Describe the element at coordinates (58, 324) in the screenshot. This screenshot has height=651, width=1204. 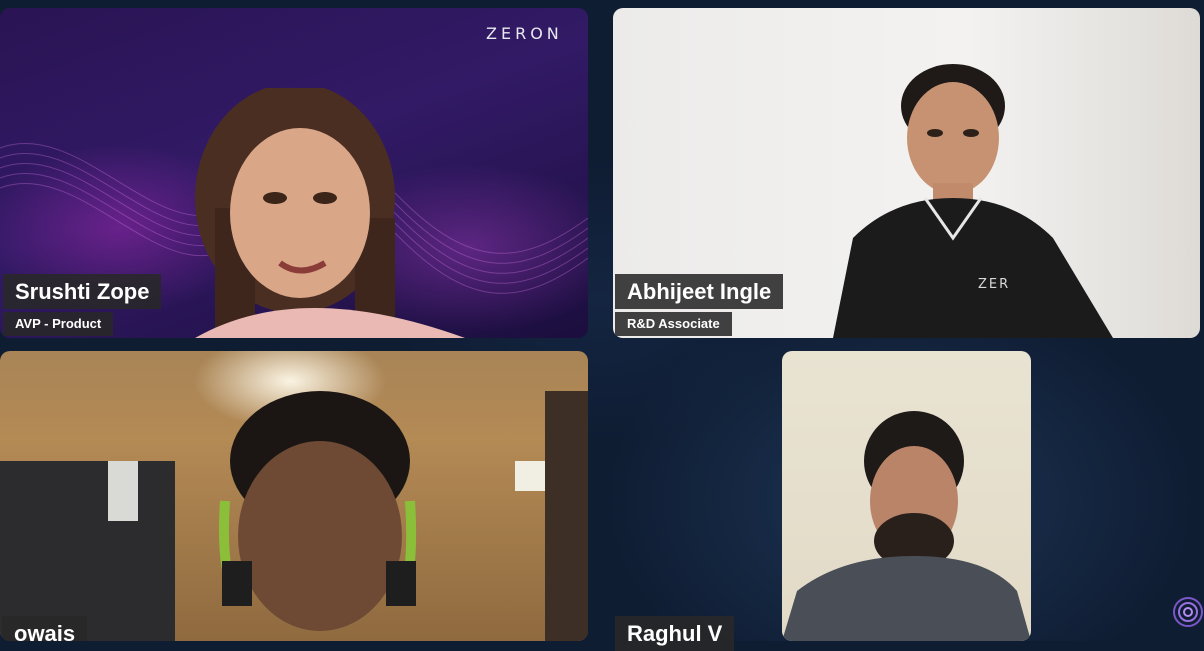
I see `participant-role: AVP - Product` at that location.